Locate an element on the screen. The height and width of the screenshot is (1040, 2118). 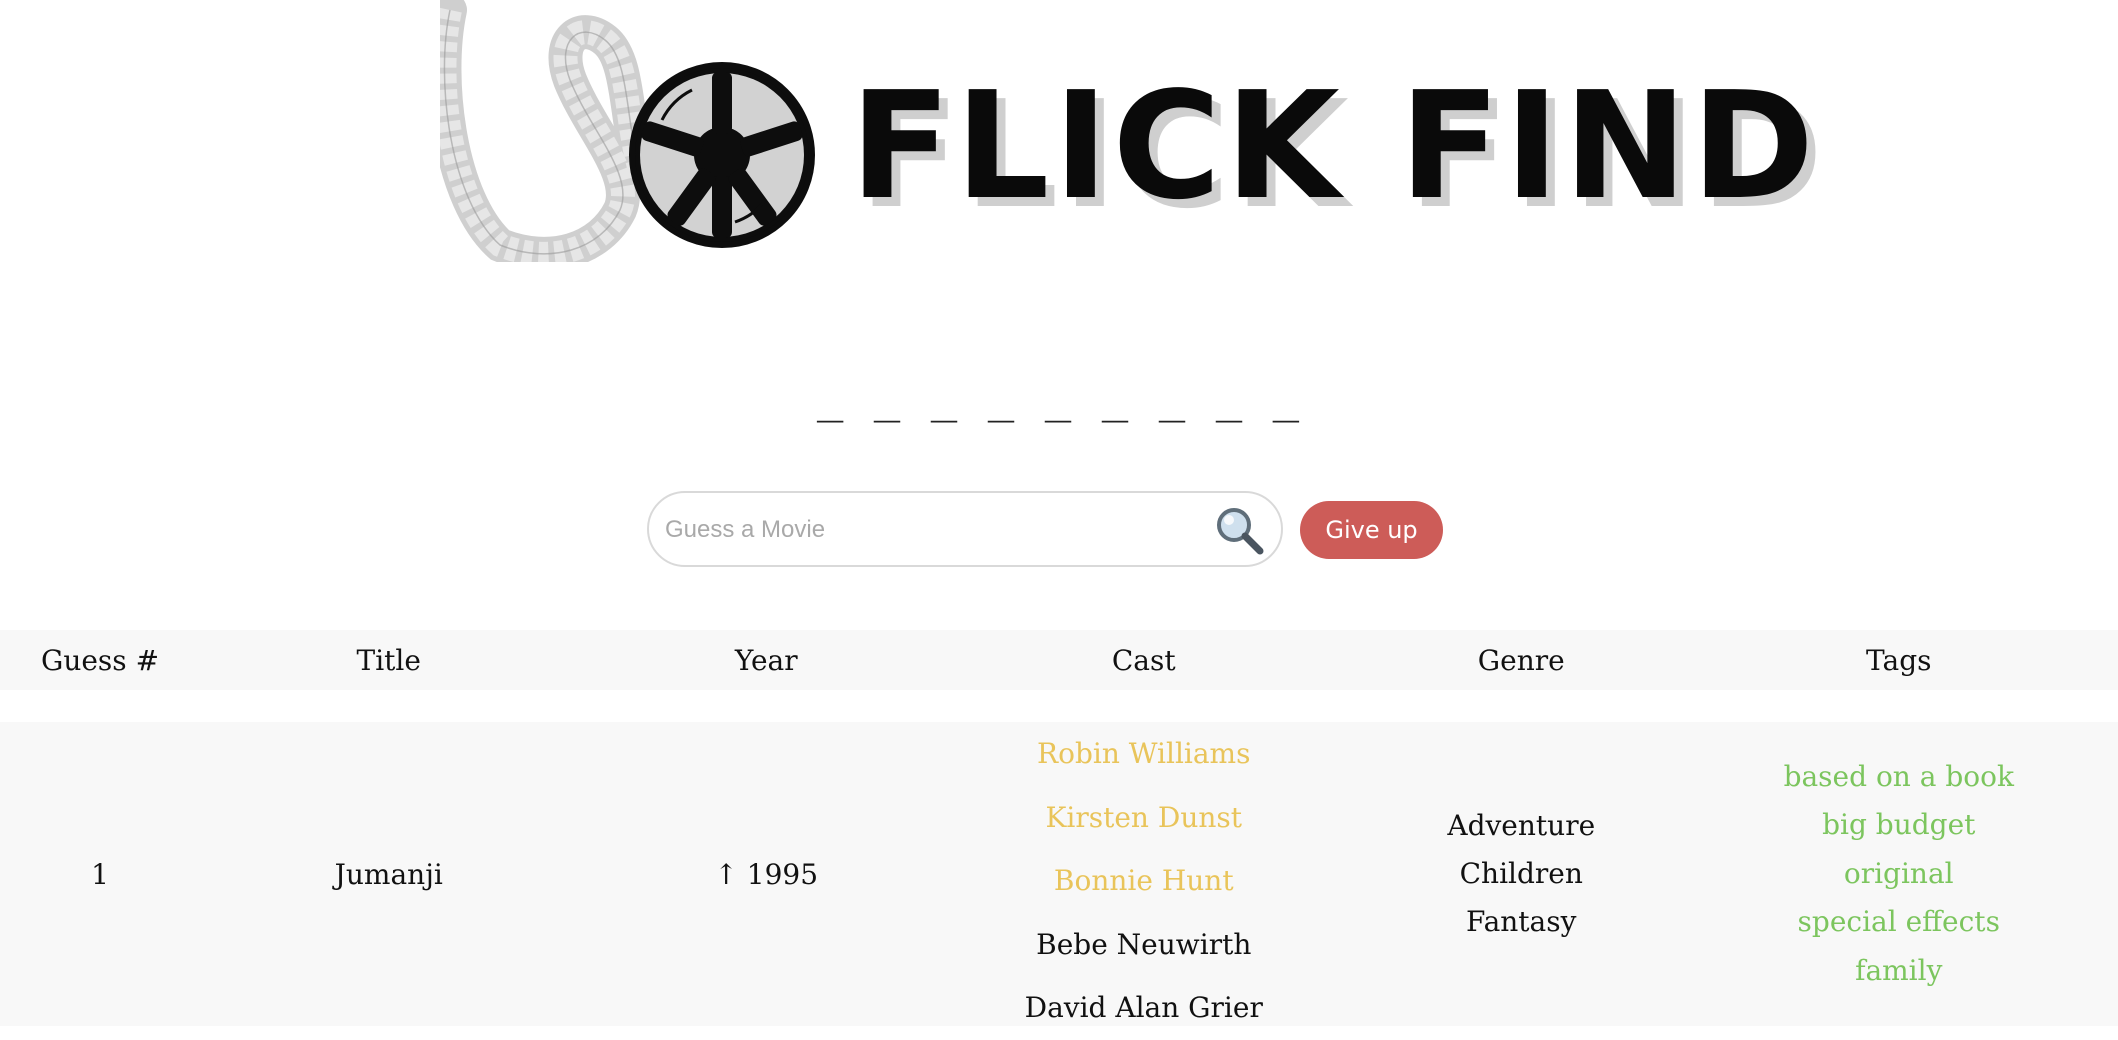
guess-table-header: Guess # Title Year Cast Genre Tags is located at coordinates (1059, 660).